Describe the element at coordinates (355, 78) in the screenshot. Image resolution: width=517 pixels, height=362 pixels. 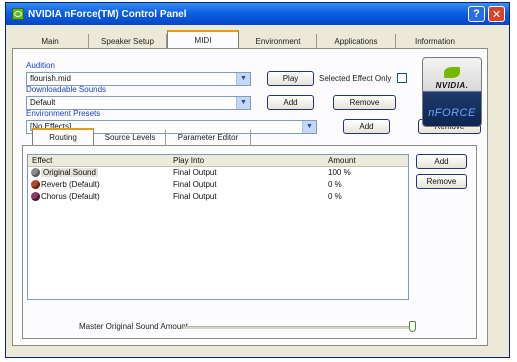
I see `selected-effect-only-label: Selected Effect Only` at that location.